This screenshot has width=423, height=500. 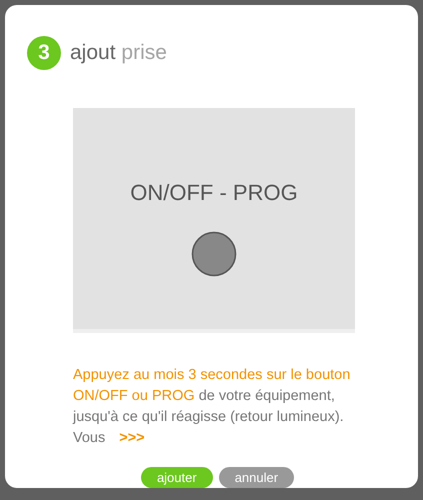 What do you see at coordinates (118, 53) in the screenshot?
I see `dialog-title: ajout prise` at bounding box center [118, 53].